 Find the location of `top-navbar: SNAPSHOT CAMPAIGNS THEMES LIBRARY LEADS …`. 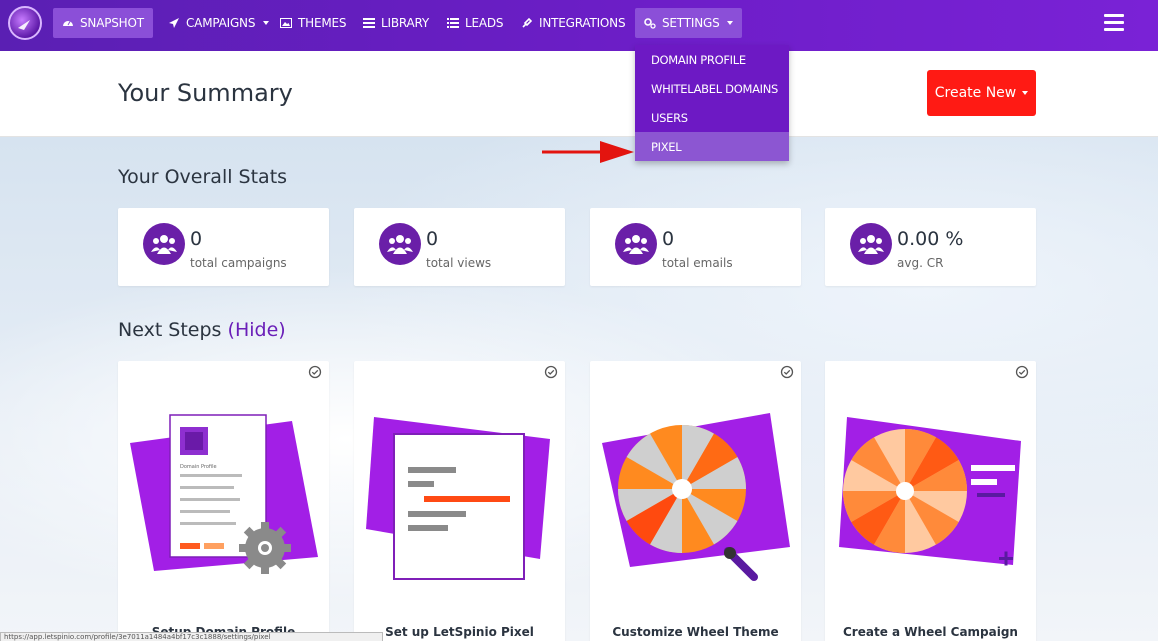

top-navbar: SNAPSHOT CAMPAIGNS THEMES LIBRARY LEADS … is located at coordinates (579, 25).